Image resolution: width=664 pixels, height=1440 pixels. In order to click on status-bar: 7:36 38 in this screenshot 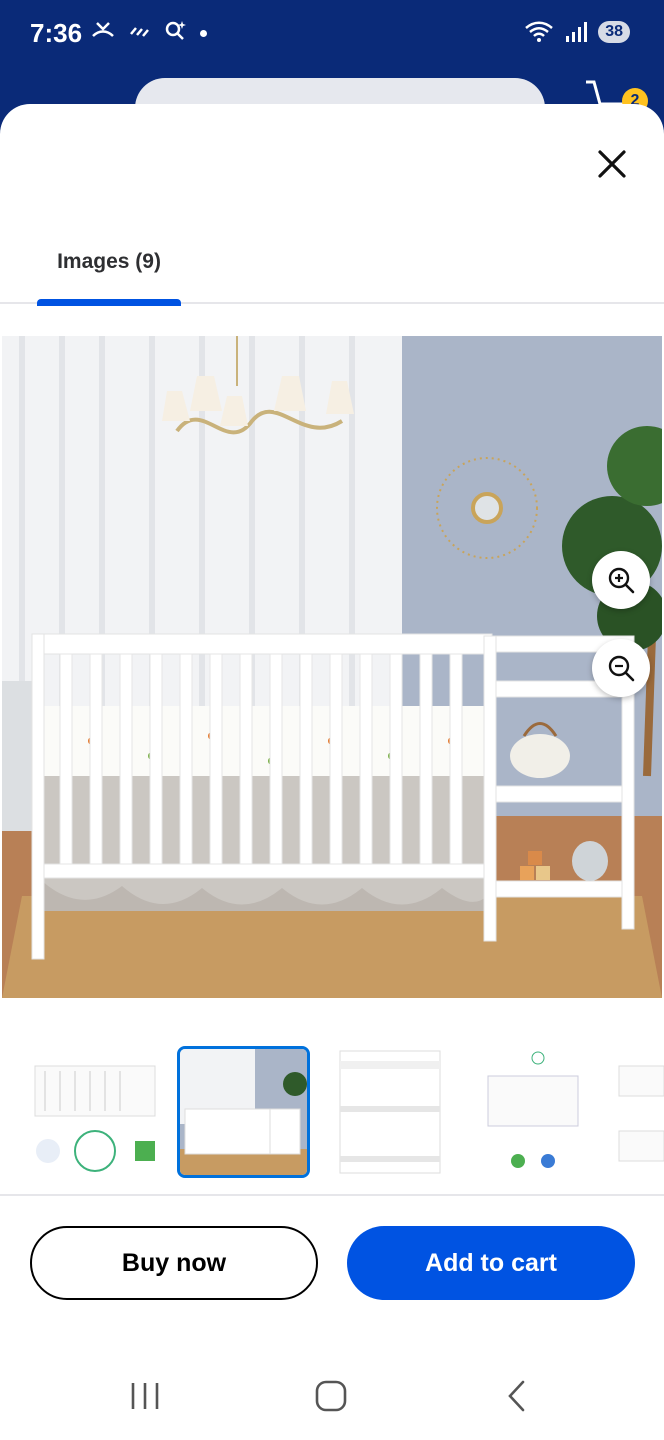, I will do `click(332, 35)`.